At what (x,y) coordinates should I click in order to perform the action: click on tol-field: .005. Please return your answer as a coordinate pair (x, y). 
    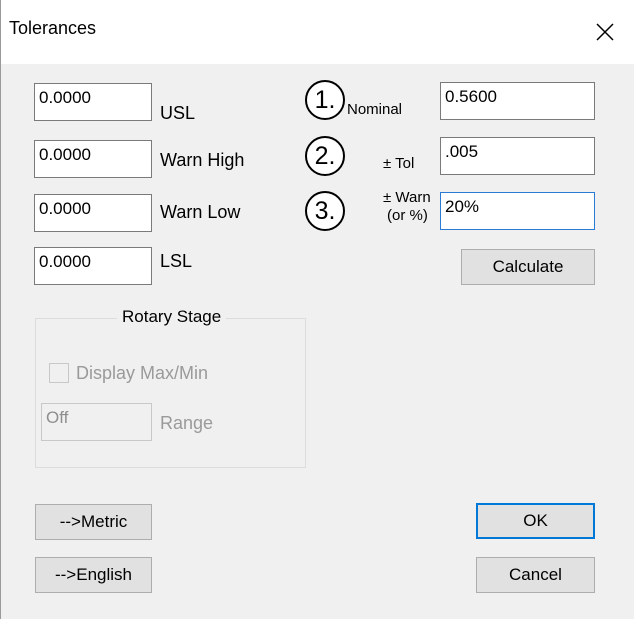
    Looking at the image, I should click on (517, 156).